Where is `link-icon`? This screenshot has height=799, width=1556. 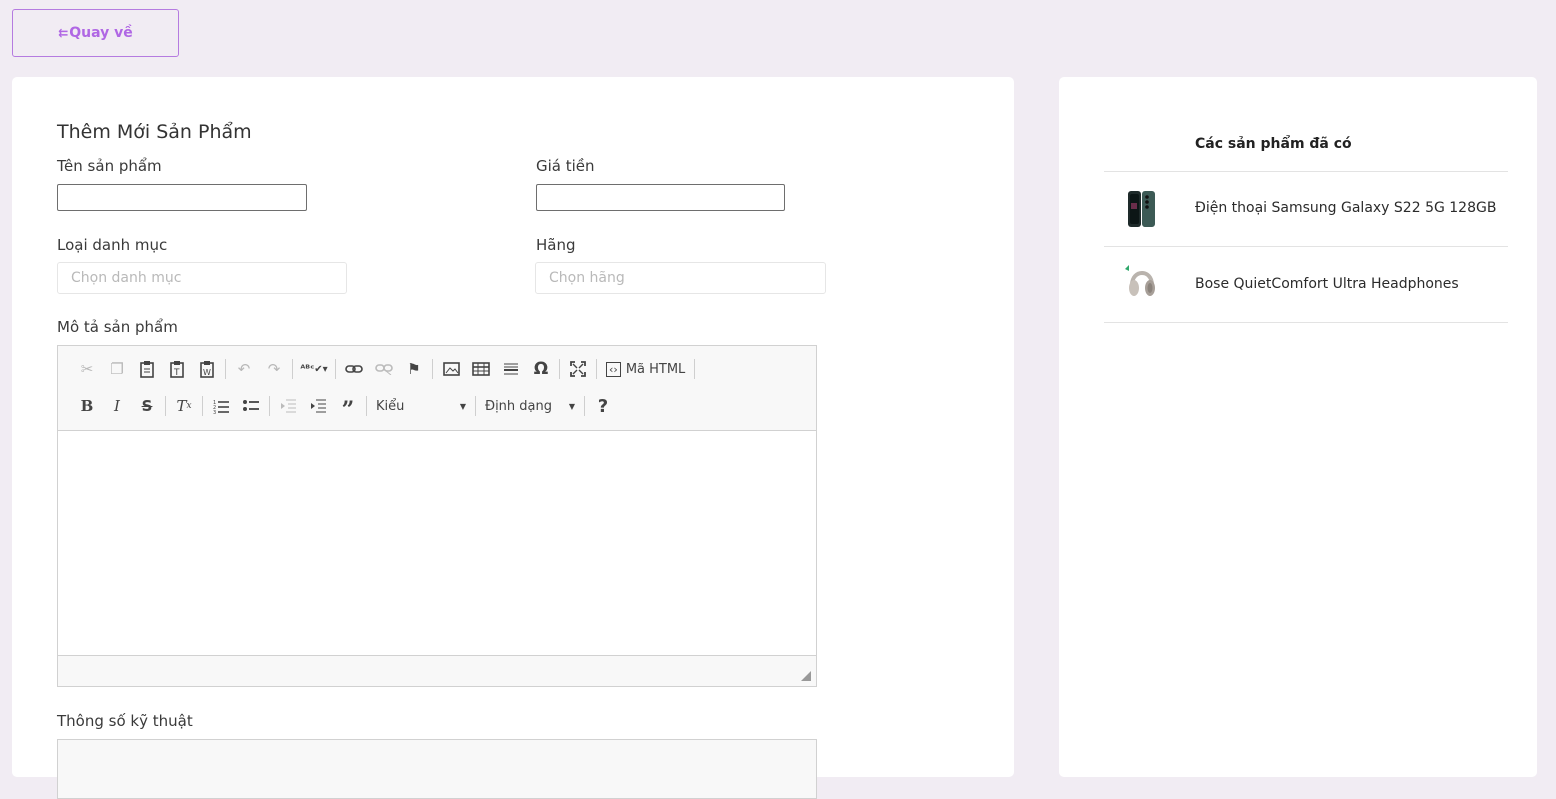
link-icon is located at coordinates (354, 369).